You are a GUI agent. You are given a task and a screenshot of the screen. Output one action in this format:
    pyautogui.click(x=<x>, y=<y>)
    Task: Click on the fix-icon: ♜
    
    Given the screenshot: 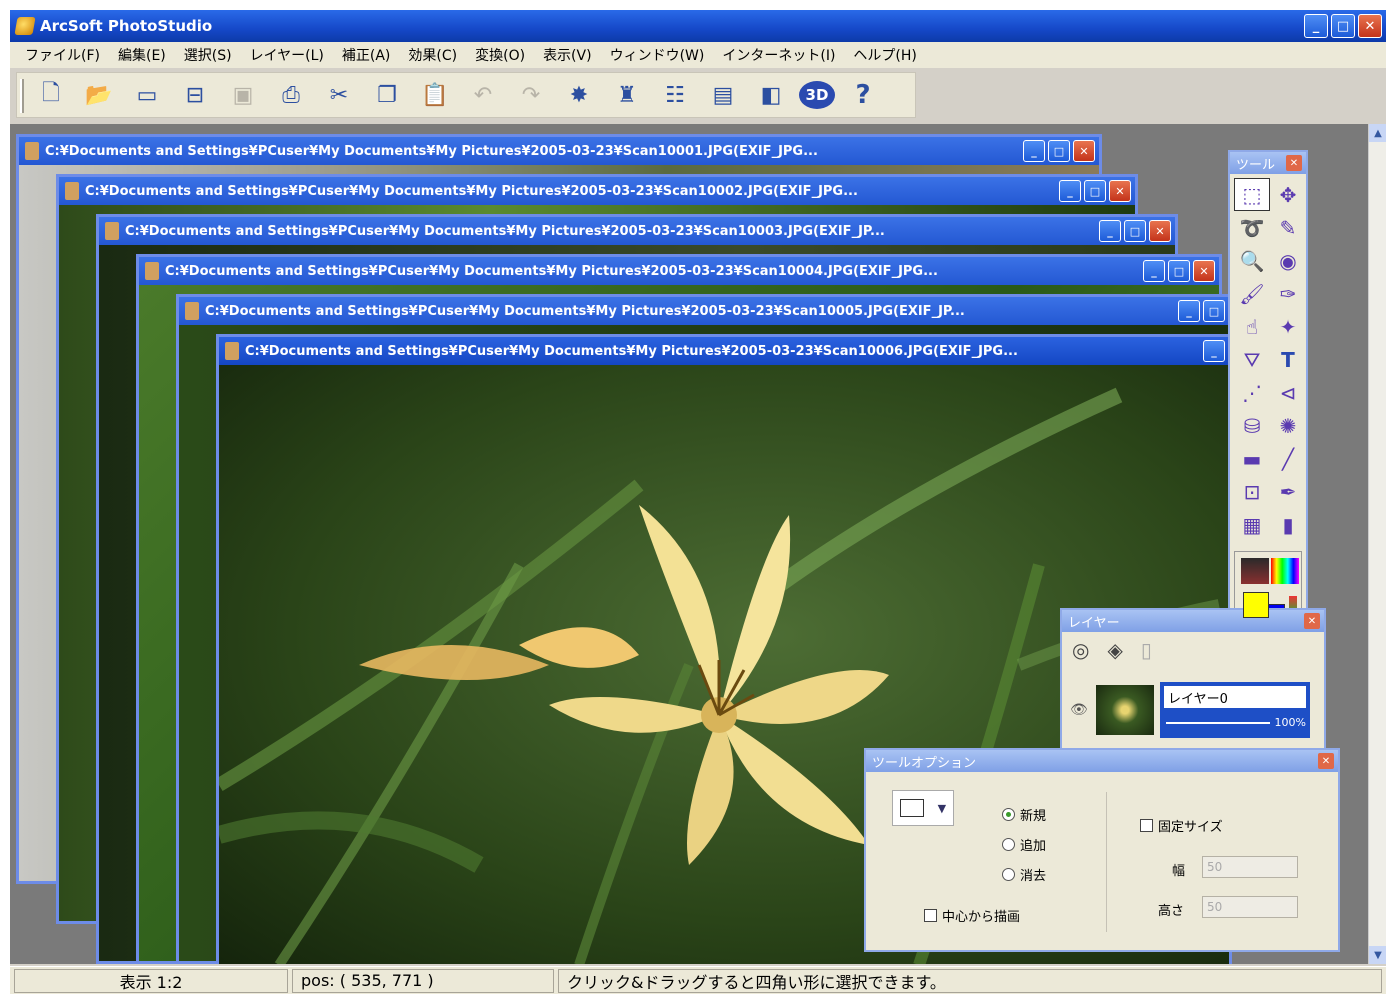 What is the action you would take?
    pyautogui.click(x=627, y=95)
    